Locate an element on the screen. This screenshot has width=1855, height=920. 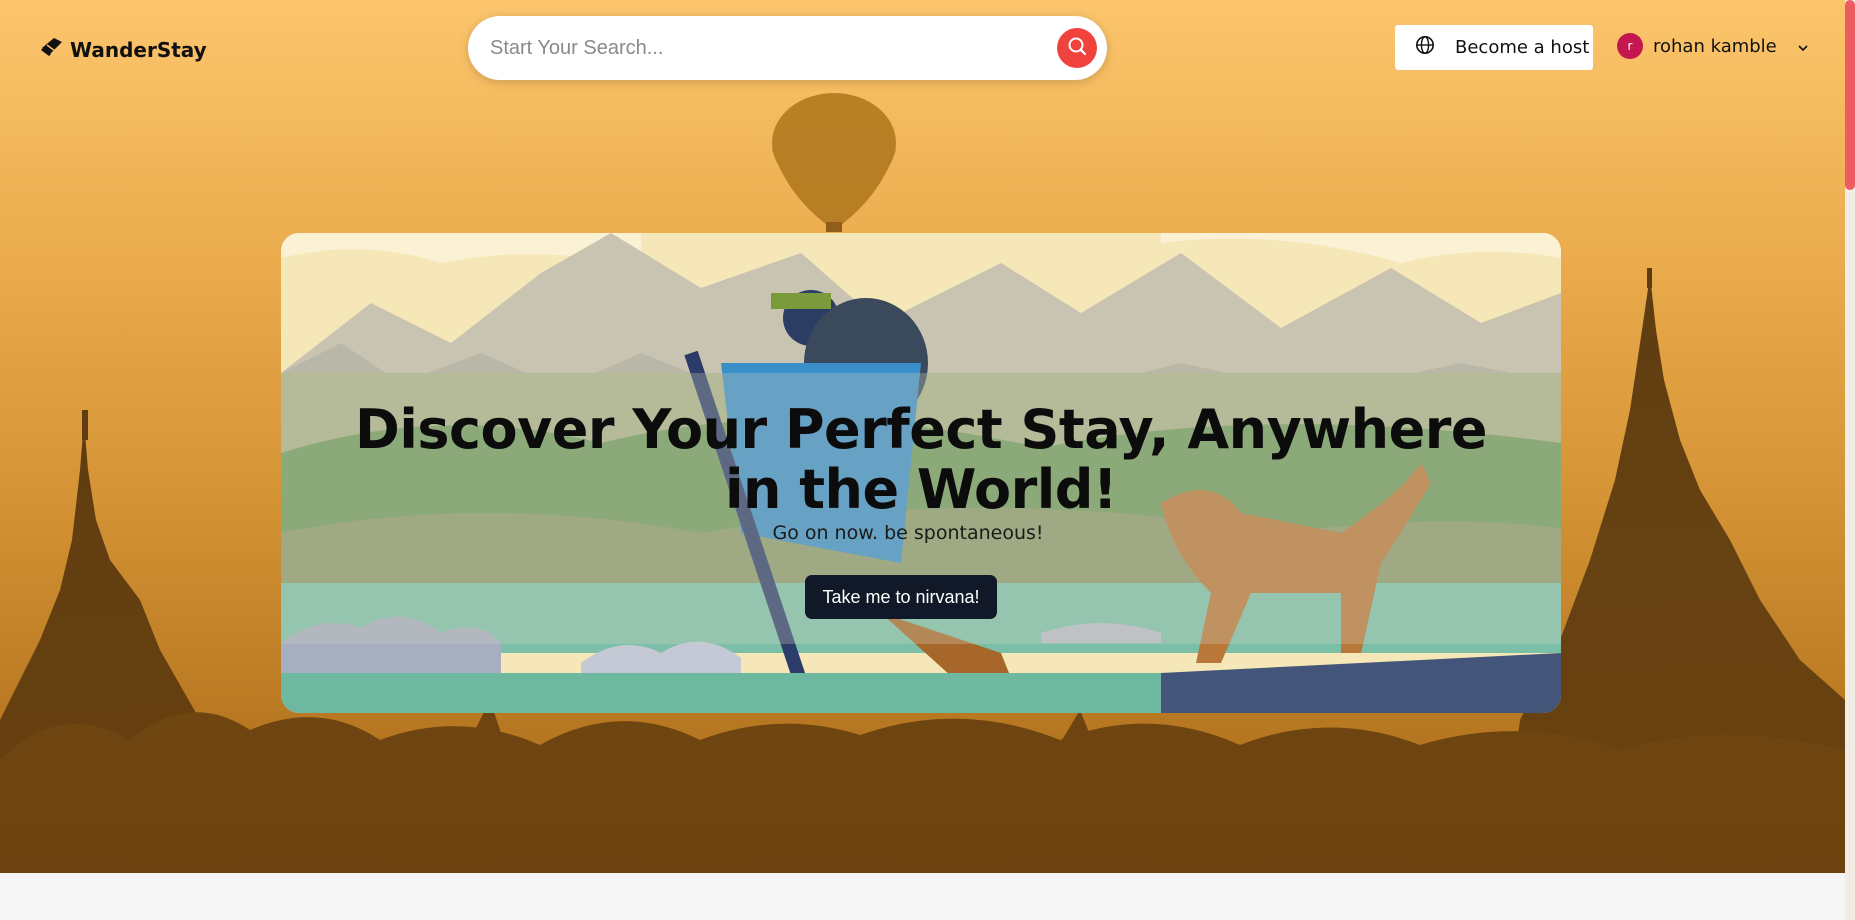
user-menu: r rohan kamble is located at coordinates (1713, 46).